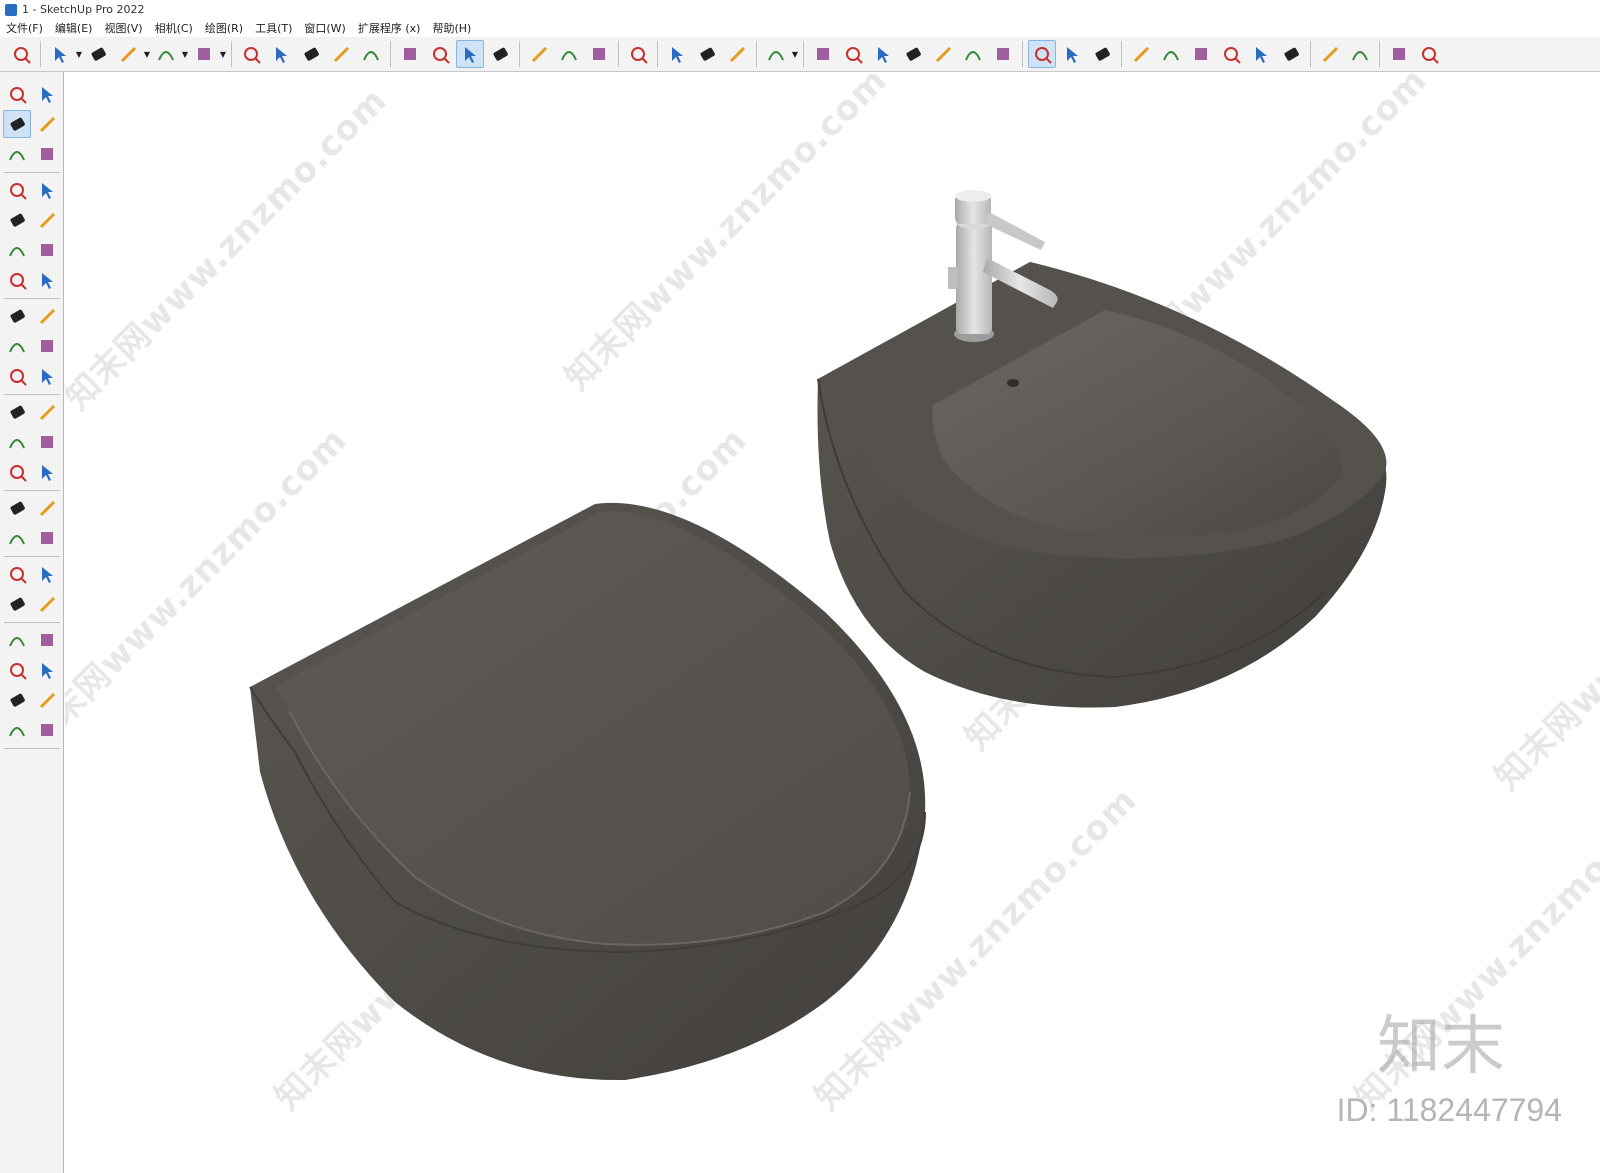 This screenshot has width=1600, height=1173. Describe the element at coordinates (823, 54) in the screenshot. I see `iso-view-icon` at that location.